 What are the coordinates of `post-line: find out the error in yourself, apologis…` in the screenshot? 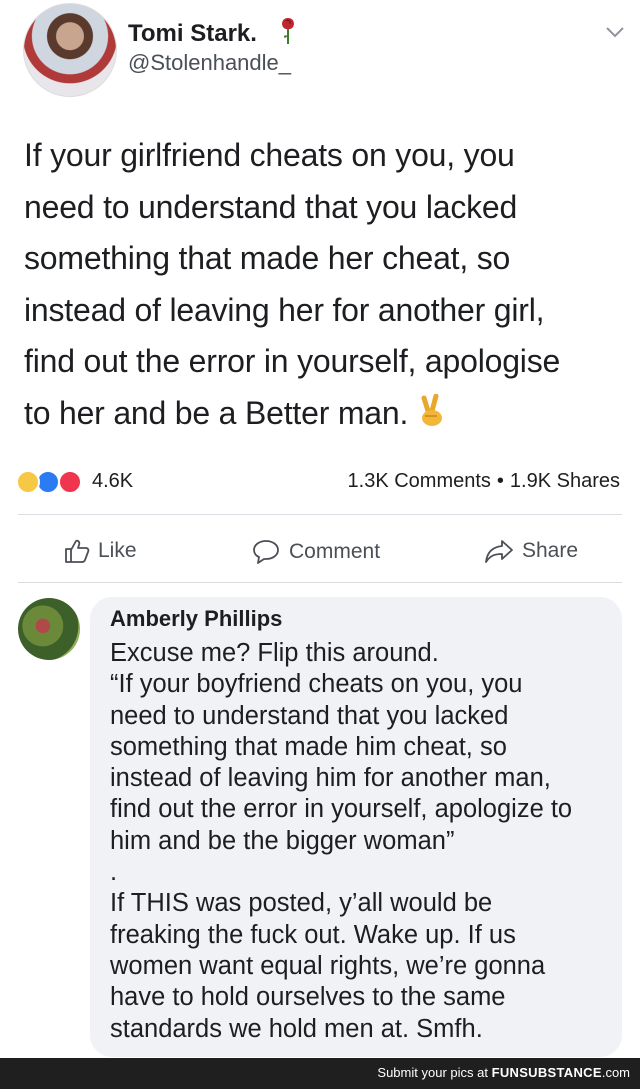 It's located at (292, 361).